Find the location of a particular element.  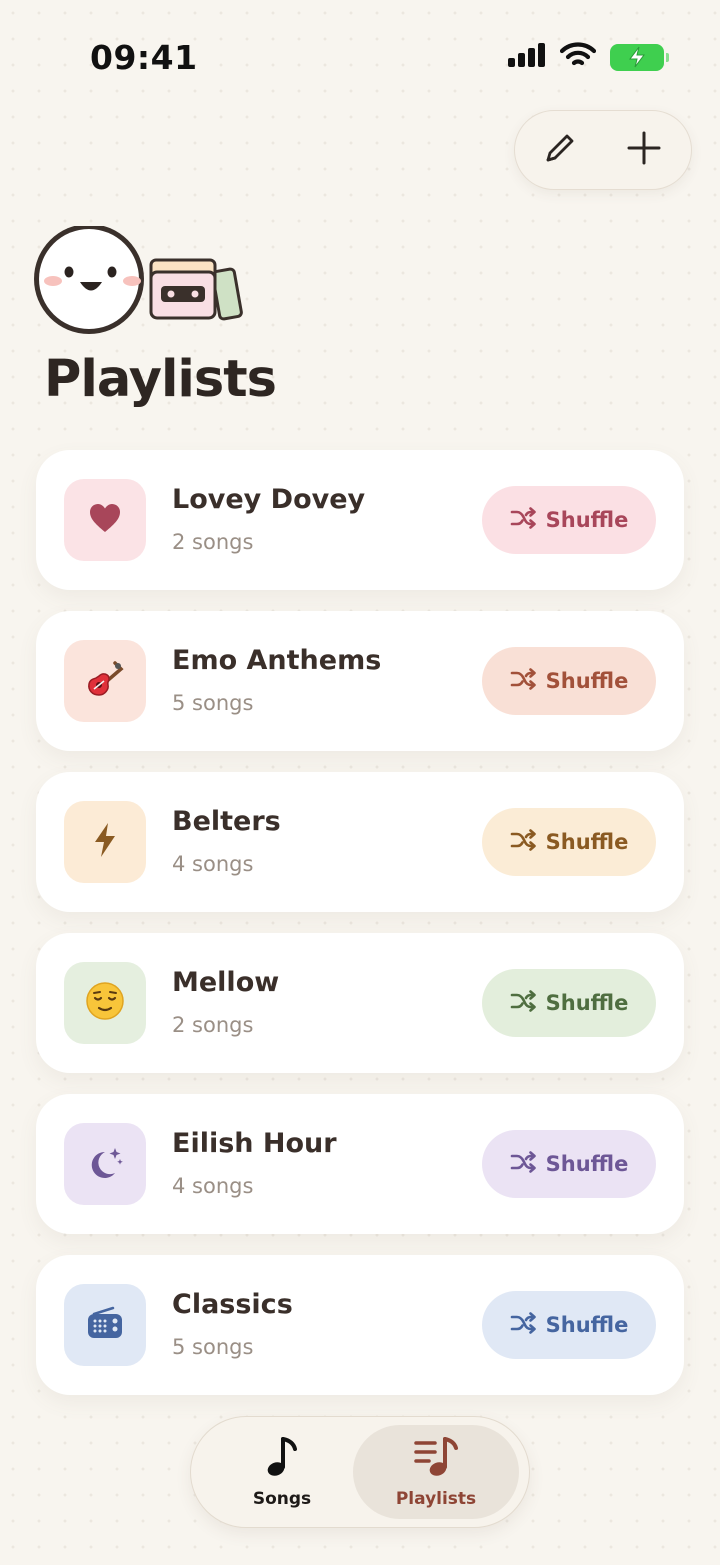

playlist-name: Emo Anthems is located at coordinates (277, 660).